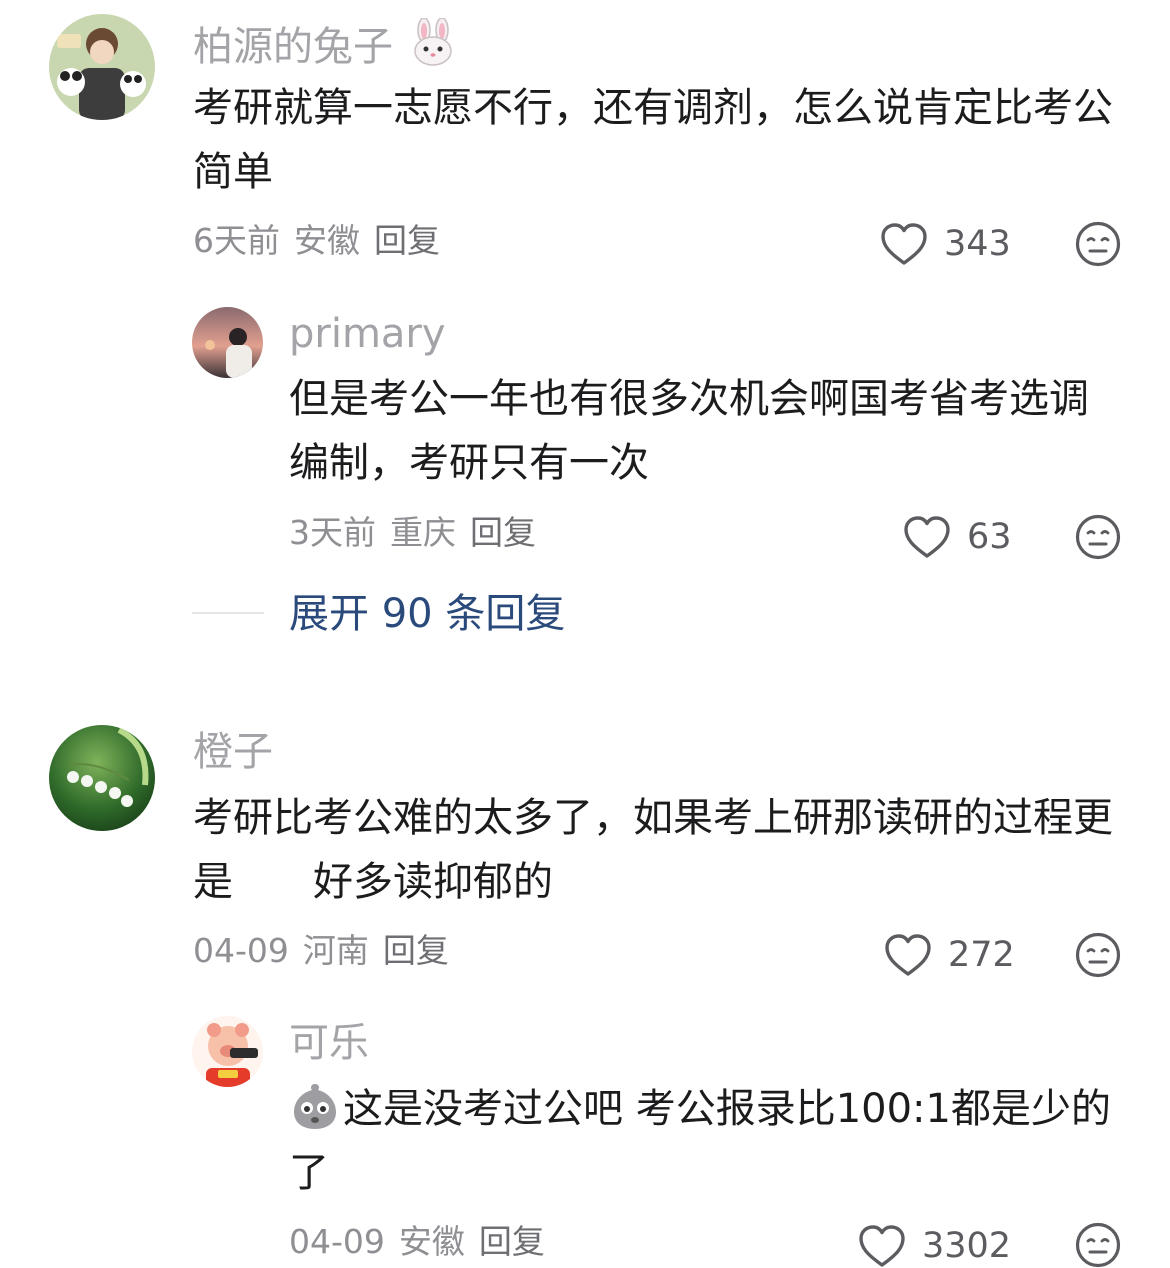 The height and width of the screenshot is (1268, 1170). Describe the element at coordinates (329, 1043) in the screenshot. I see `comment-username: 可乐` at that location.